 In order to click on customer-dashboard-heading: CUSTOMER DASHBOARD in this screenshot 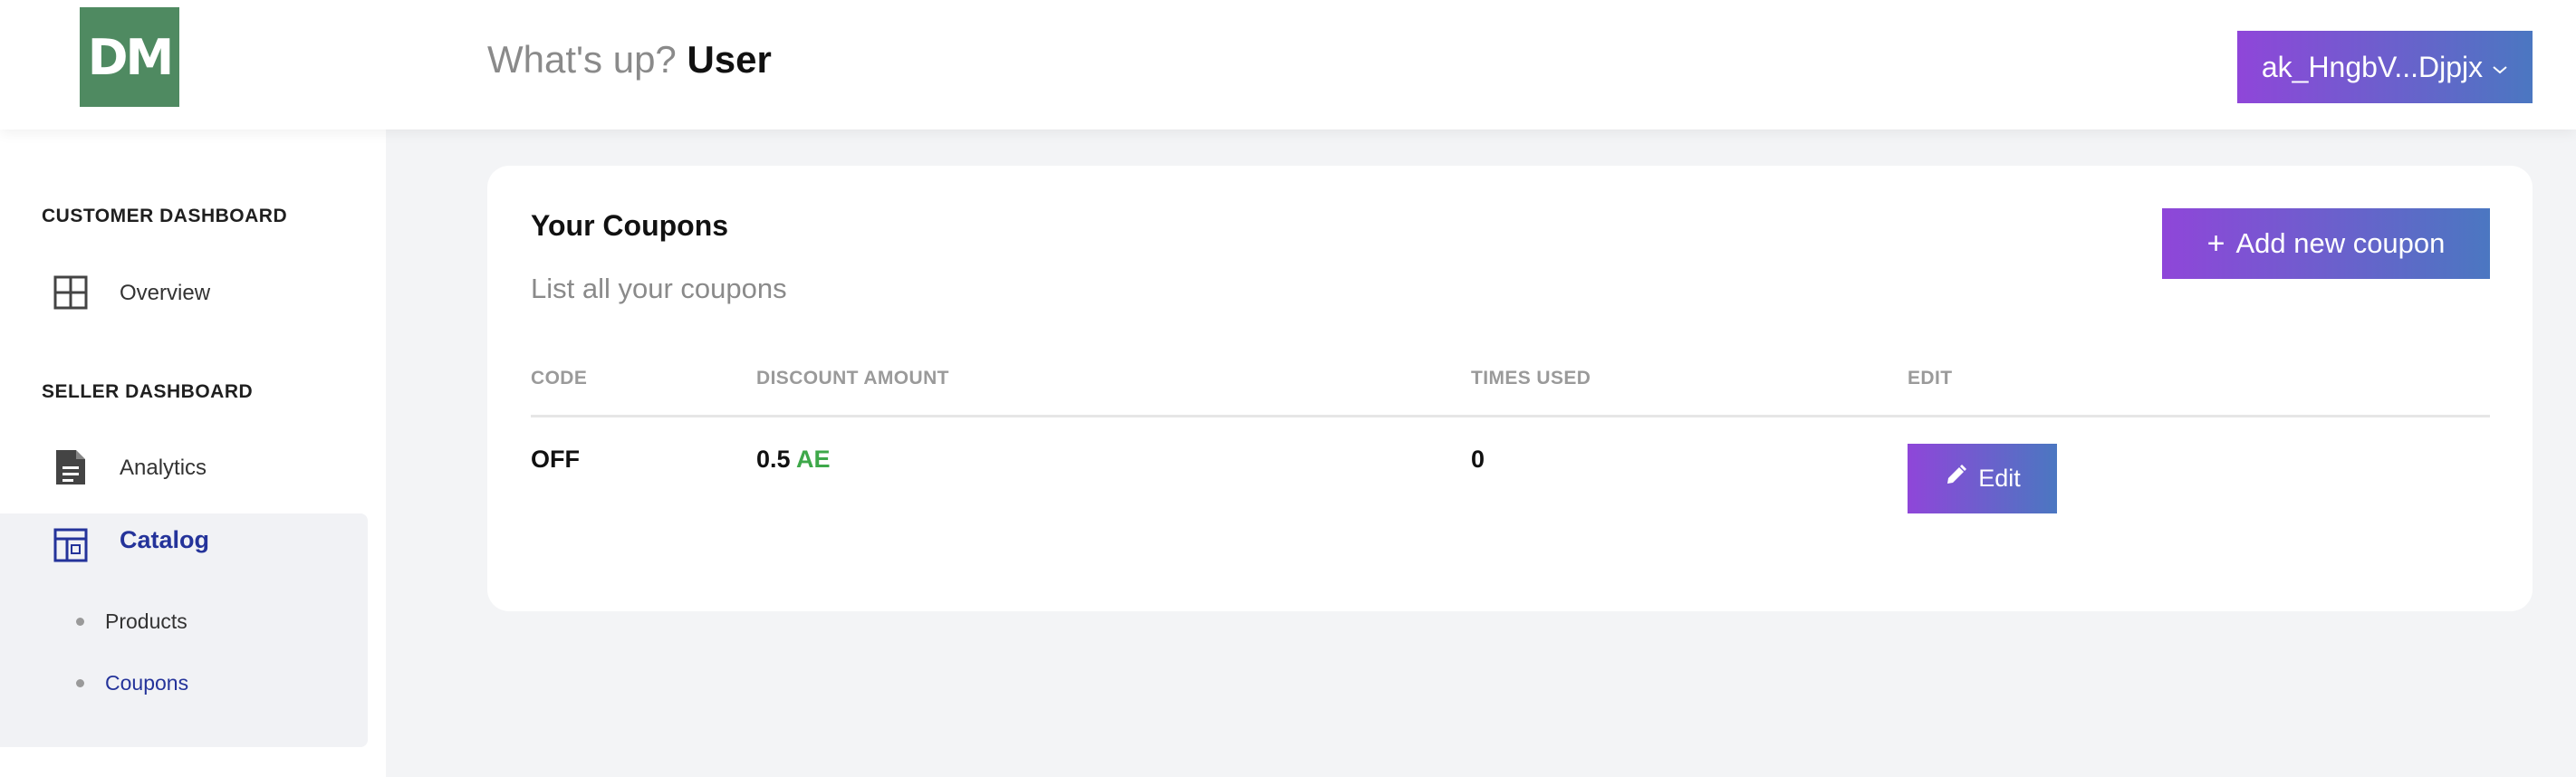, I will do `click(165, 216)`.